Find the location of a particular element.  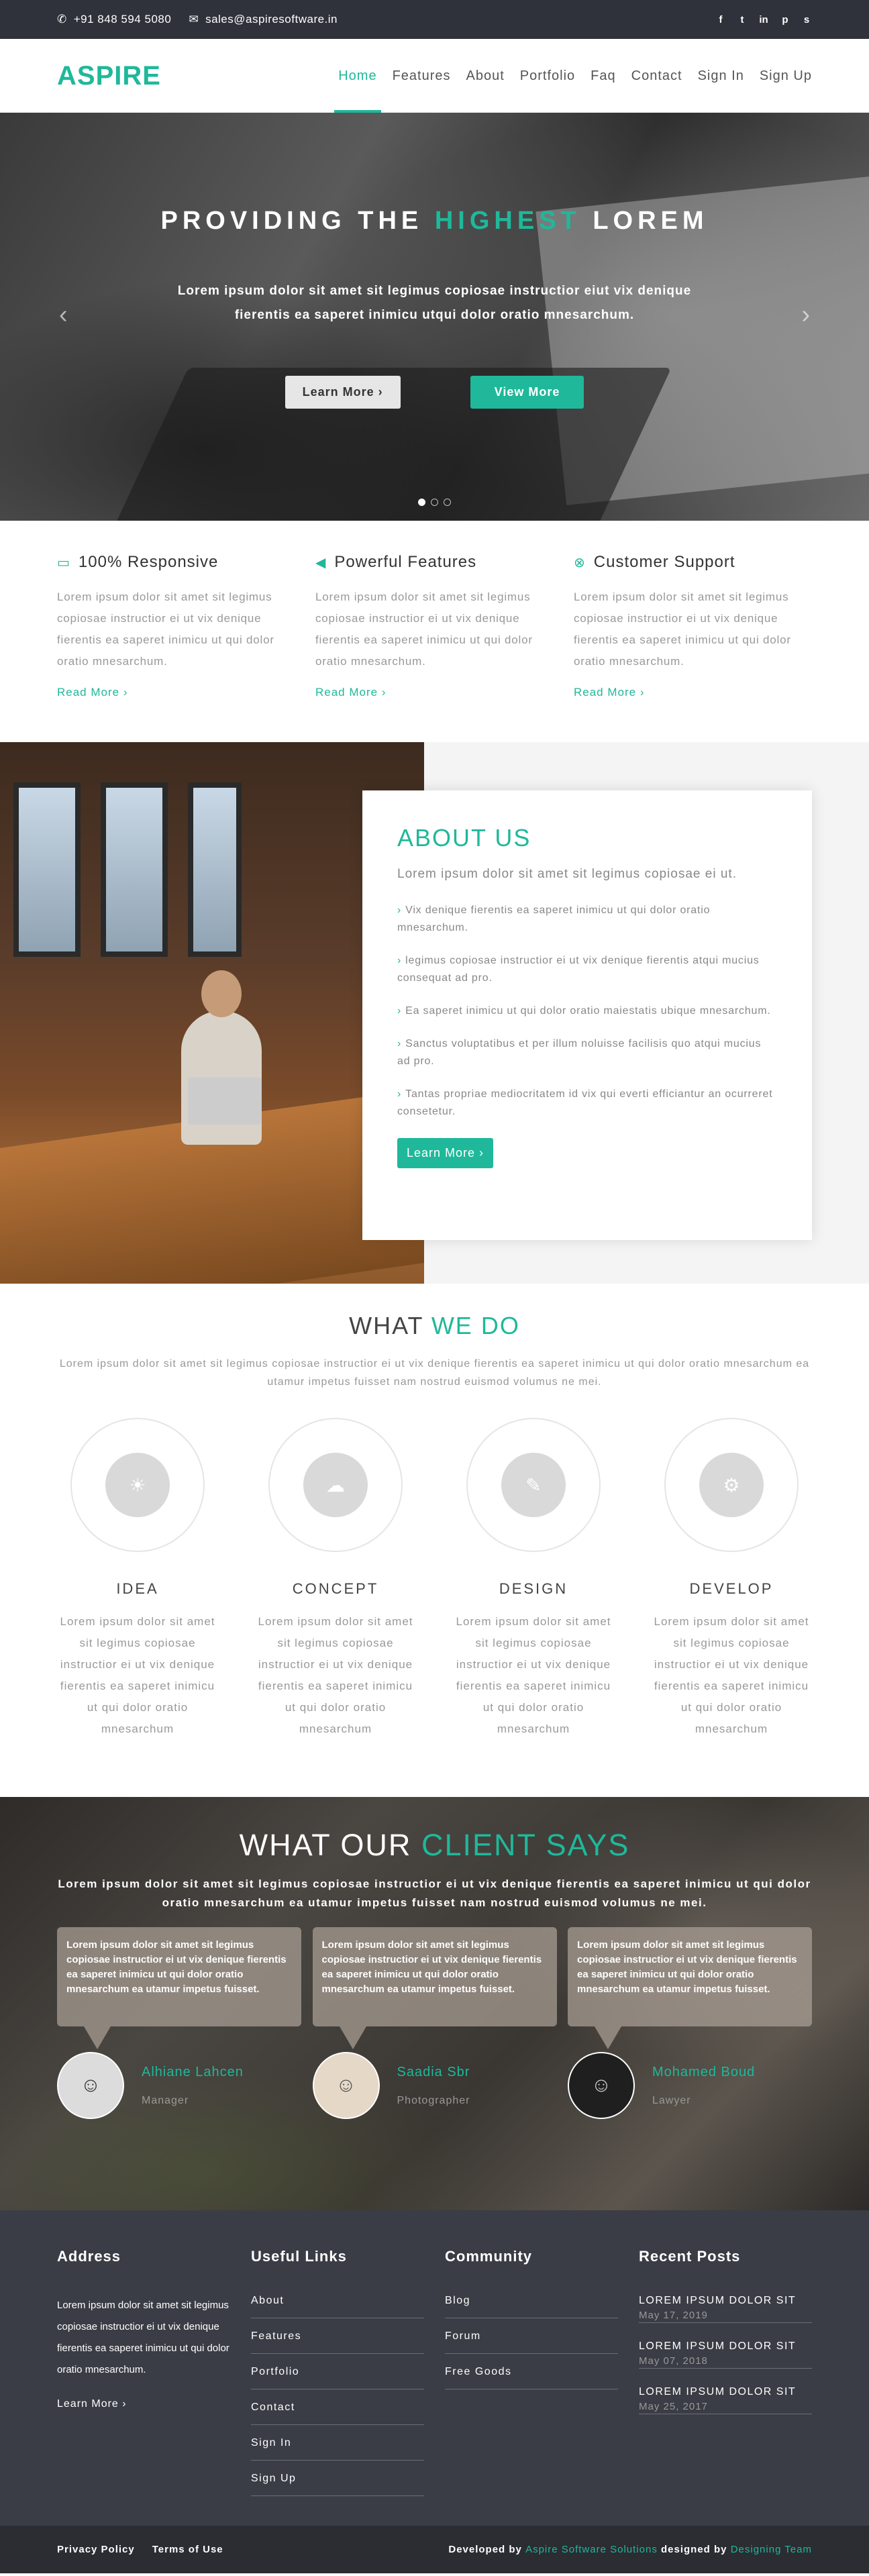

nav-sign-in: Sign In is located at coordinates (721, 76).